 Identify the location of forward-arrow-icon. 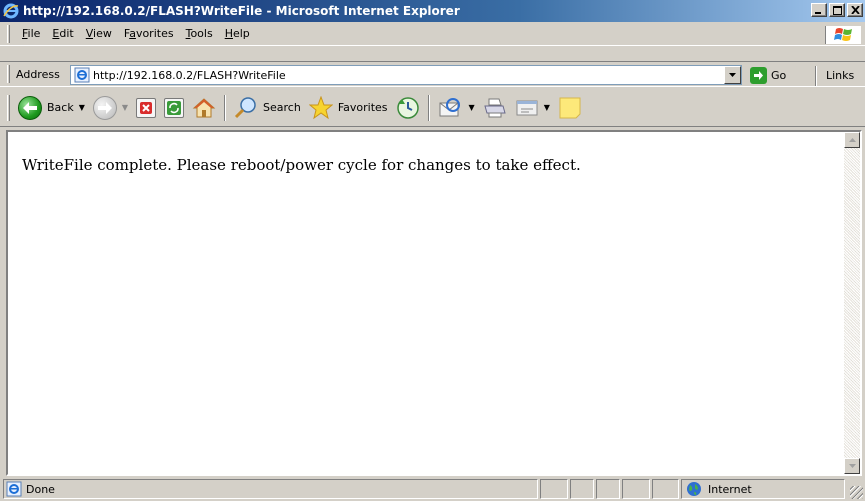
(104, 107).